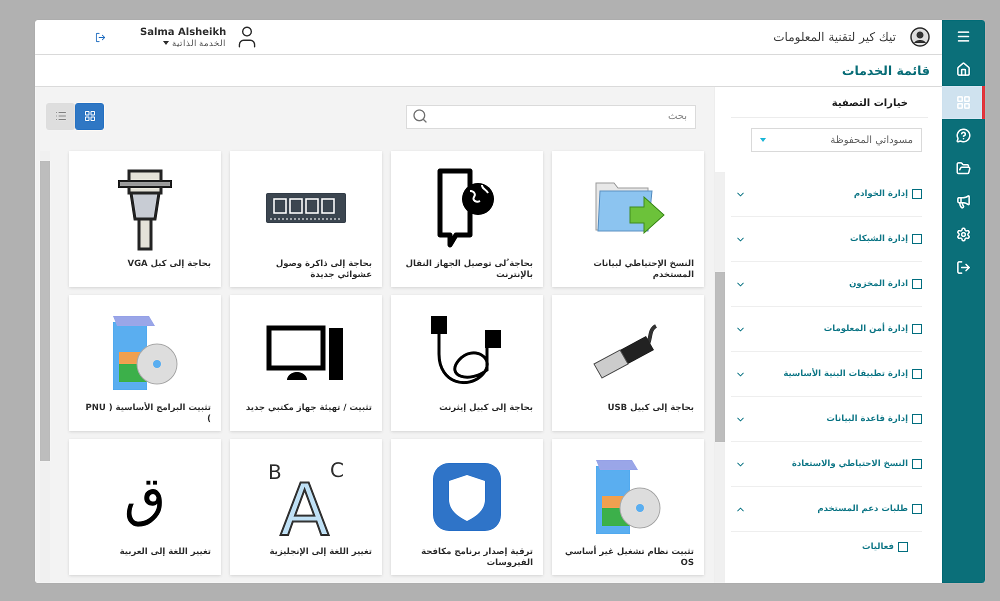 The image size is (1000, 601). What do you see at coordinates (145, 507) in the screenshot?
I see `service-card: ق تغيير اللغة إلى العربية` at bounding box center [145, 507].